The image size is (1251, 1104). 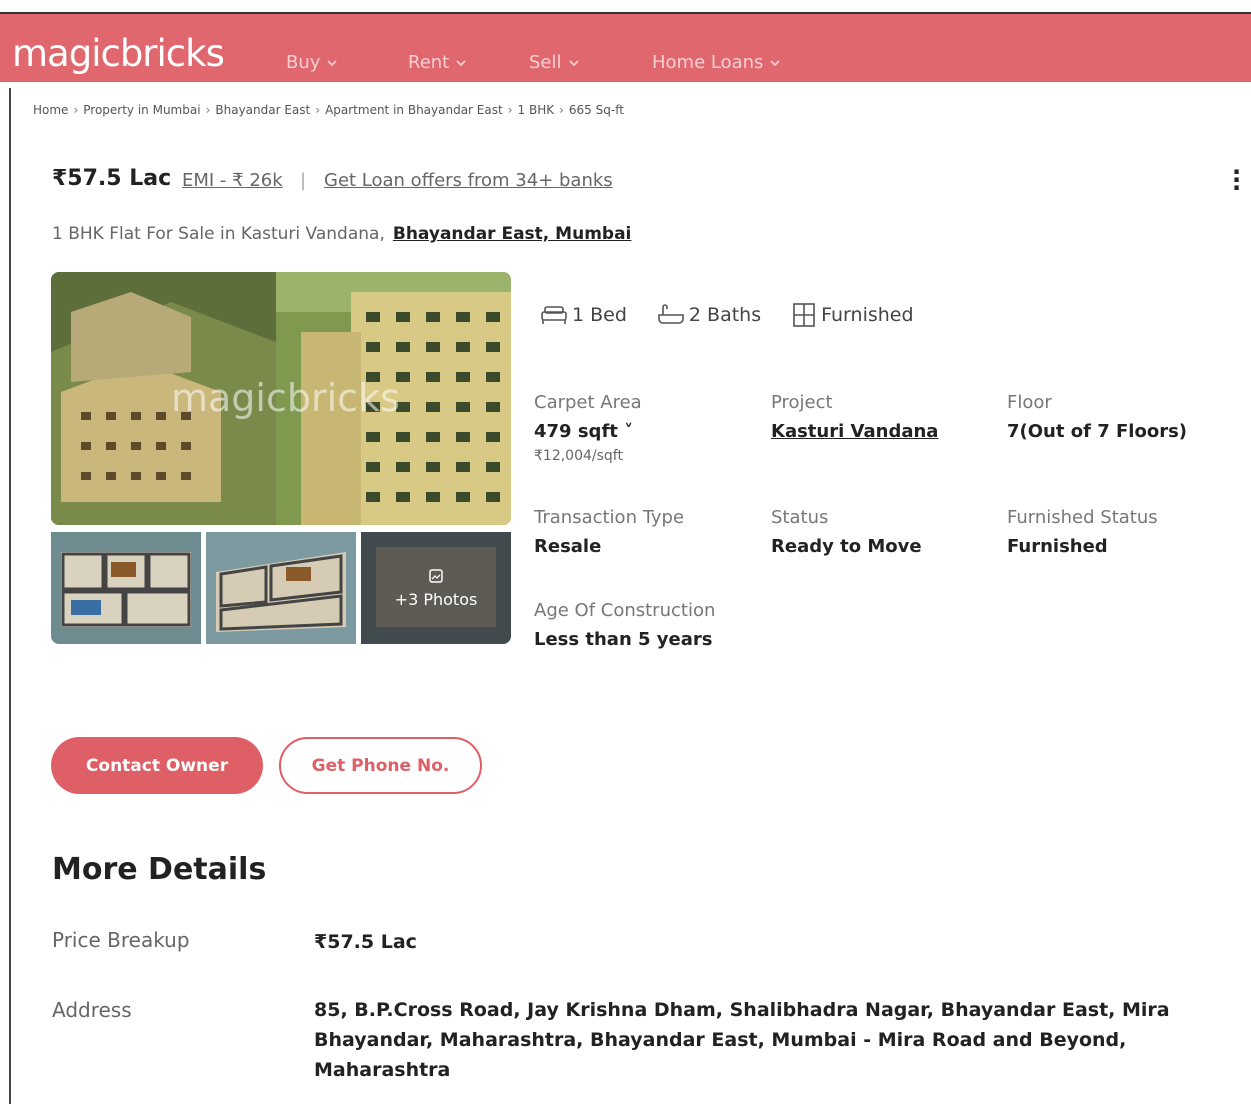 What do you see at coordinates (599, 315) in the screenshot?
I see `bed-label: 1 Bed` at bounding box center [599, 315].